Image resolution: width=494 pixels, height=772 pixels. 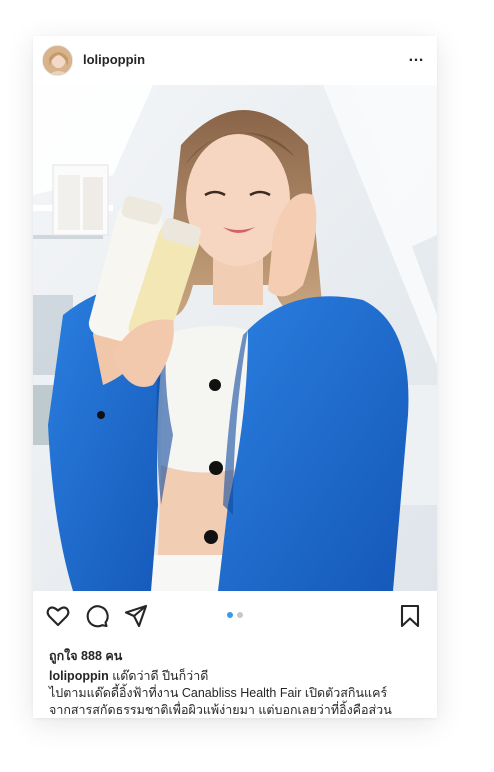 I want to click on share-icon, so click(x=136, y=616).